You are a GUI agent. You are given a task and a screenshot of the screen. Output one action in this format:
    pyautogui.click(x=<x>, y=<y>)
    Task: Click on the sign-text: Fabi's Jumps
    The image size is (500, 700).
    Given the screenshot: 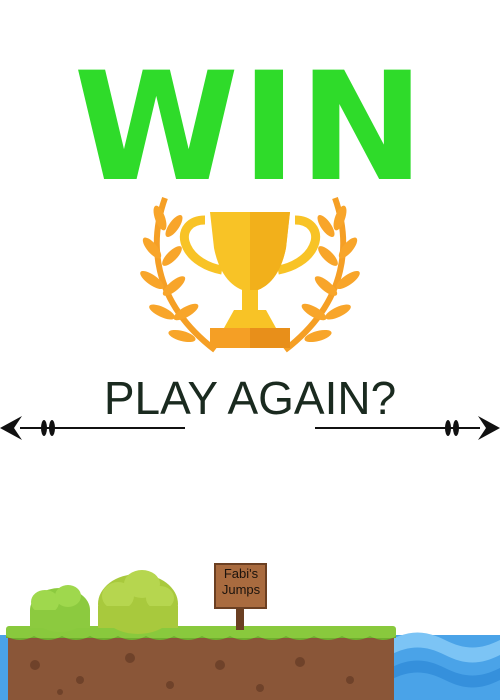 What is the action you would take?
    pyautogui.click(x=241, y=582)
    